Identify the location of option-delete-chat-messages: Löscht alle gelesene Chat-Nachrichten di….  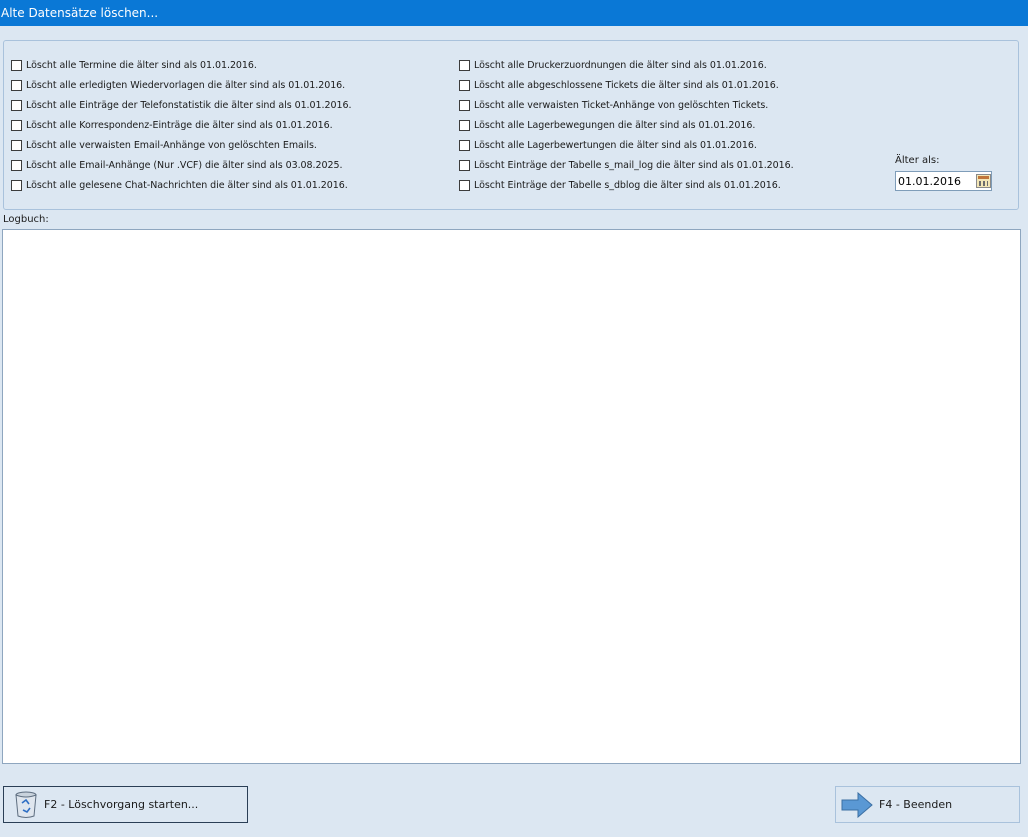
(179, 185).